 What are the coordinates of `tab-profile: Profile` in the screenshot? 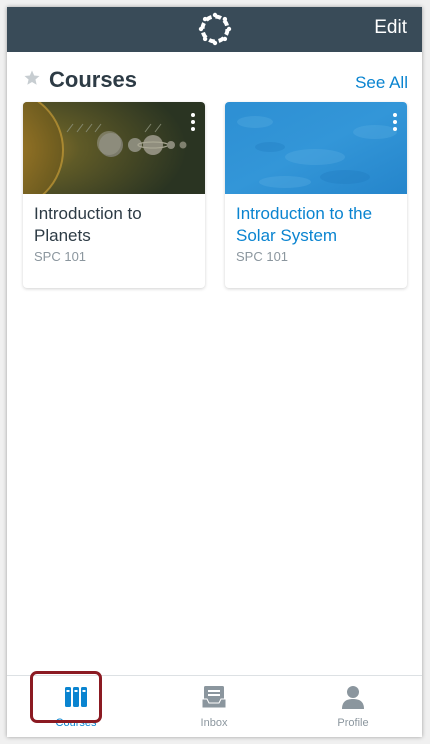 It's located at (353, 706).